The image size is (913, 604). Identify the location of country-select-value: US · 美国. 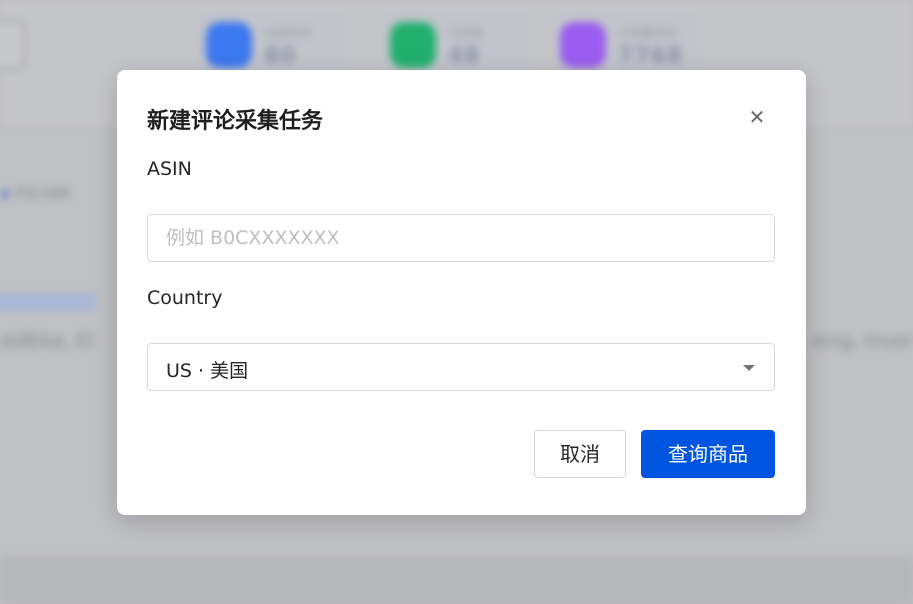
(207, 371).